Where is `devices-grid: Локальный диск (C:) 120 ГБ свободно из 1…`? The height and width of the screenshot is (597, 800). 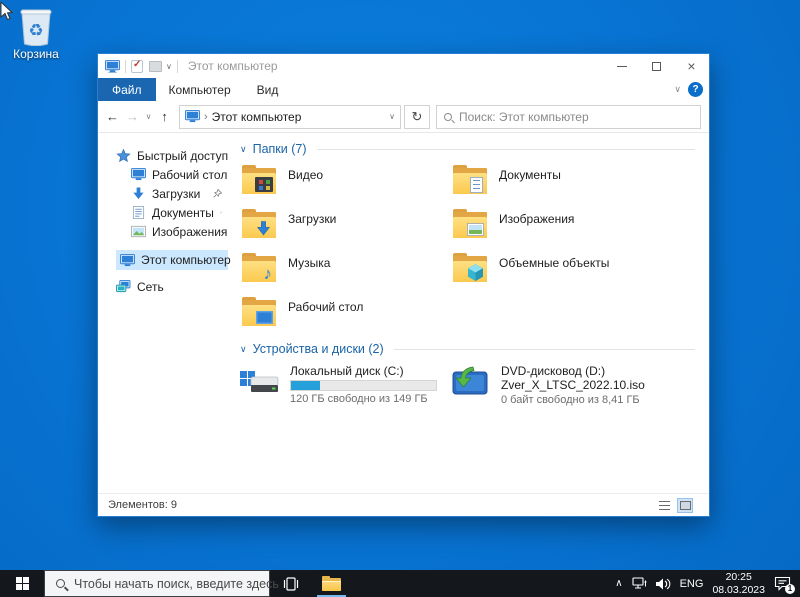
devices-grid: Локальный диск (C:) 120 ГБ свободно из 1… is located at coordinates (467, 387).